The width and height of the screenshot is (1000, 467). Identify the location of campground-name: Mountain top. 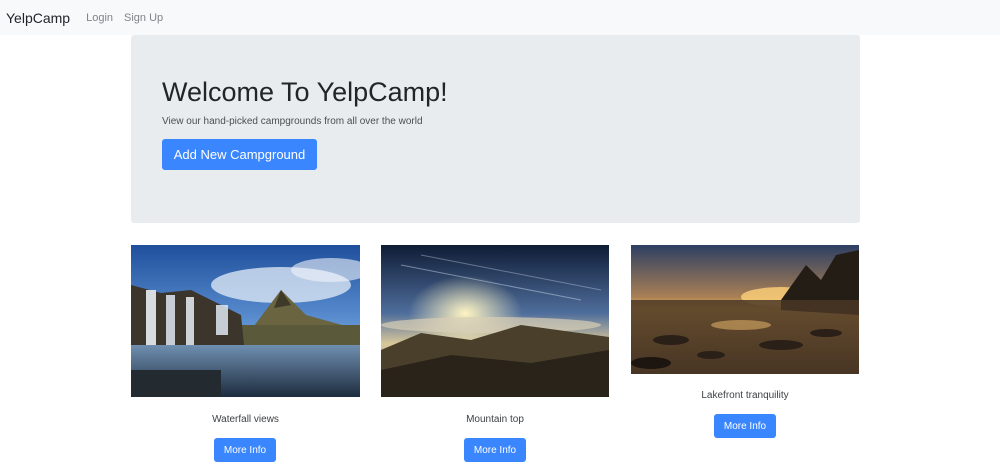
(495, 419).